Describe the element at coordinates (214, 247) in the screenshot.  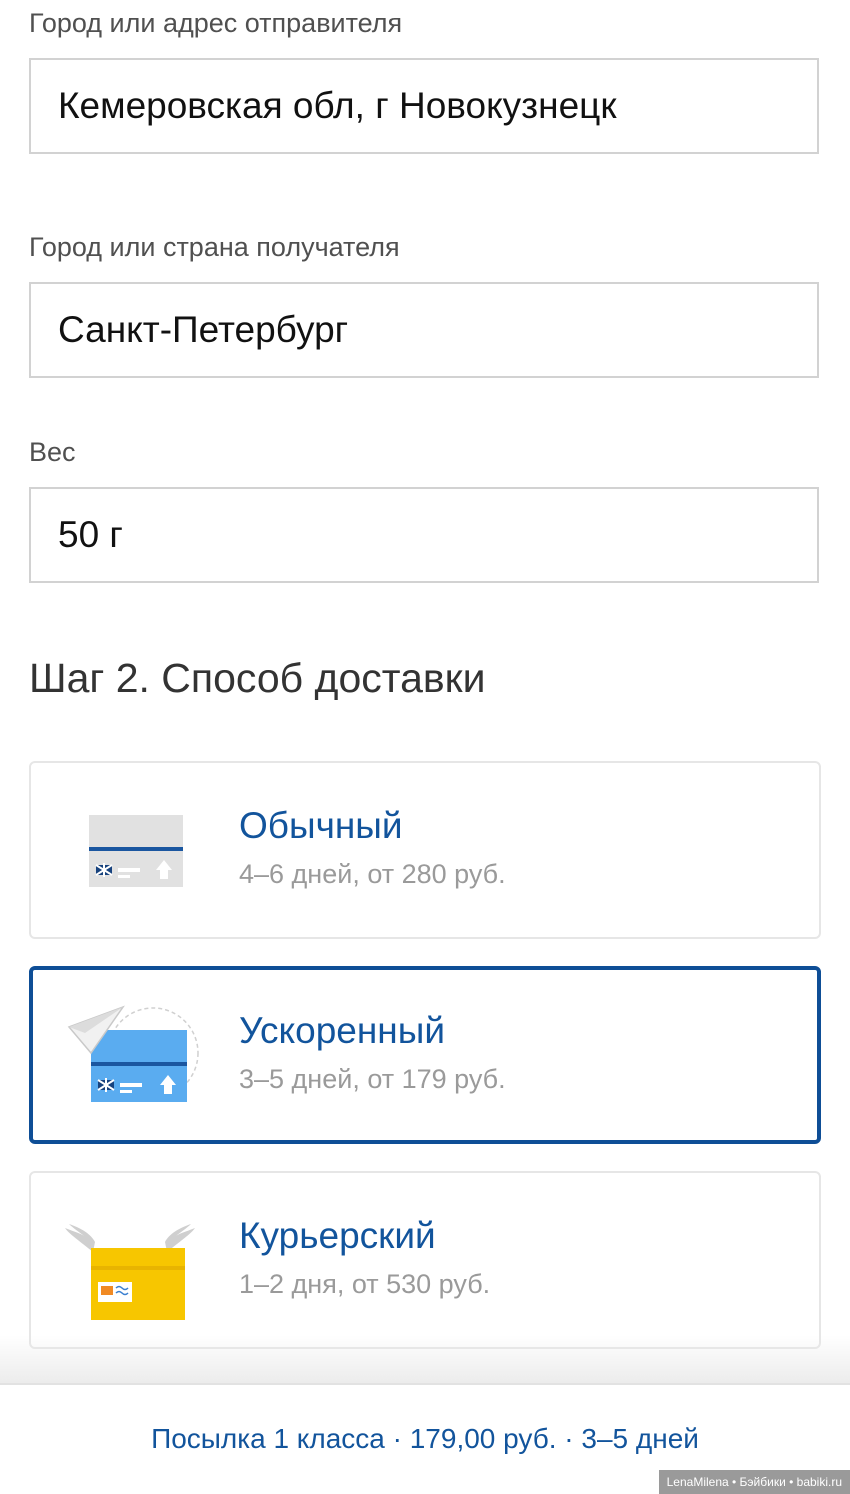
I see `recipient-label: Город или страна получателя` at that location.